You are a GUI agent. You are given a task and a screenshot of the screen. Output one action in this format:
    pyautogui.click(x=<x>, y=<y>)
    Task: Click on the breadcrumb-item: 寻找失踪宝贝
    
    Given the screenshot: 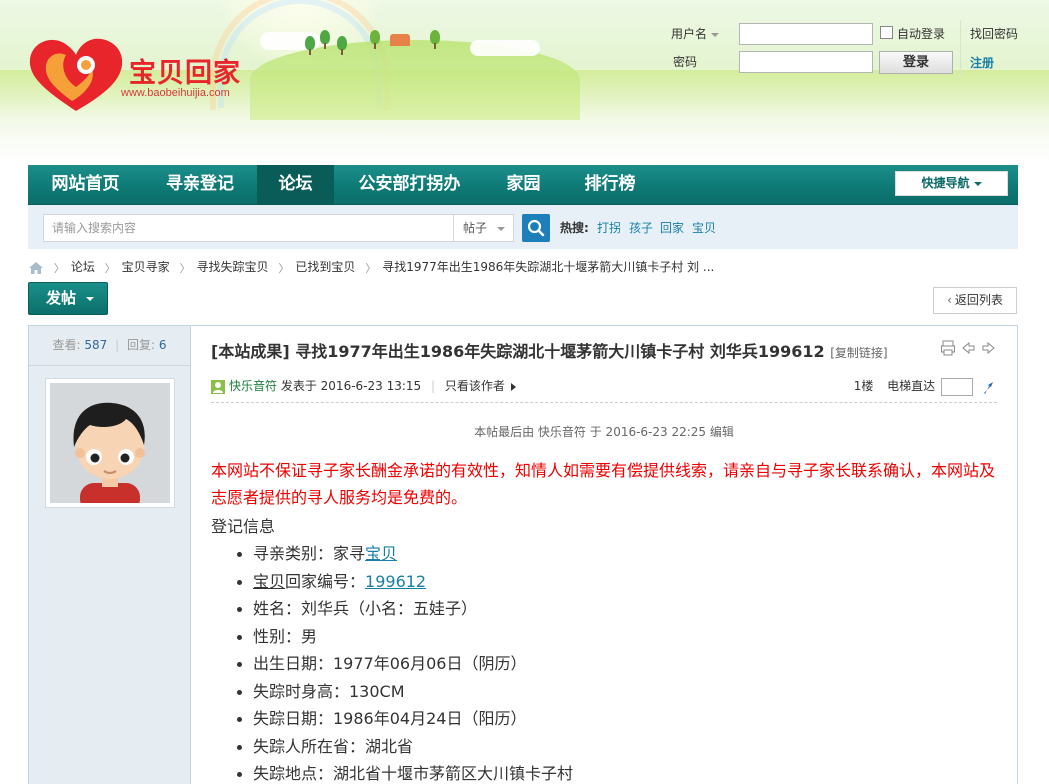 What is the action you would take?
    pyautogui.click(x=233, y=267)
    